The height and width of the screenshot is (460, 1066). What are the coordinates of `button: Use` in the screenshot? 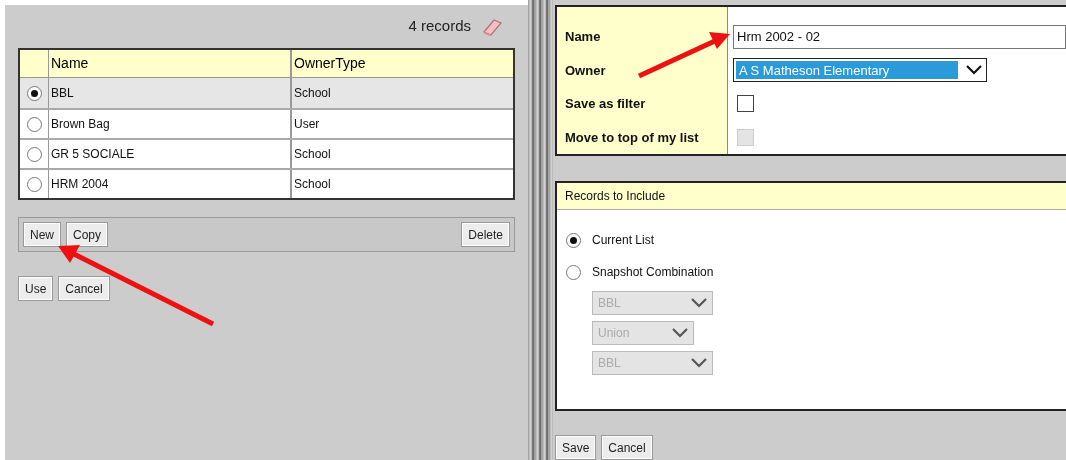 It's located at (36, 288).